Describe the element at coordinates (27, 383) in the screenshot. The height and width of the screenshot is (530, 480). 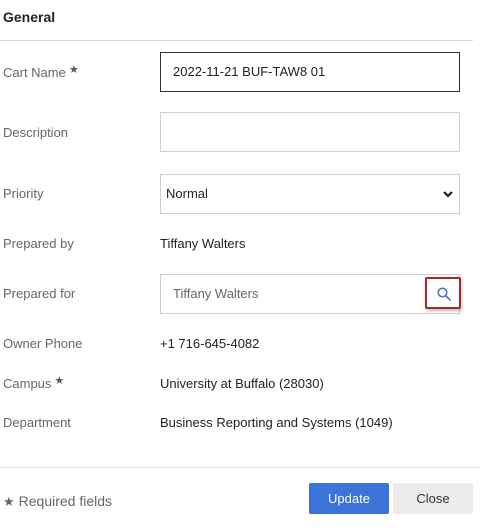
I see `campus-label-text: Campus` at that location.